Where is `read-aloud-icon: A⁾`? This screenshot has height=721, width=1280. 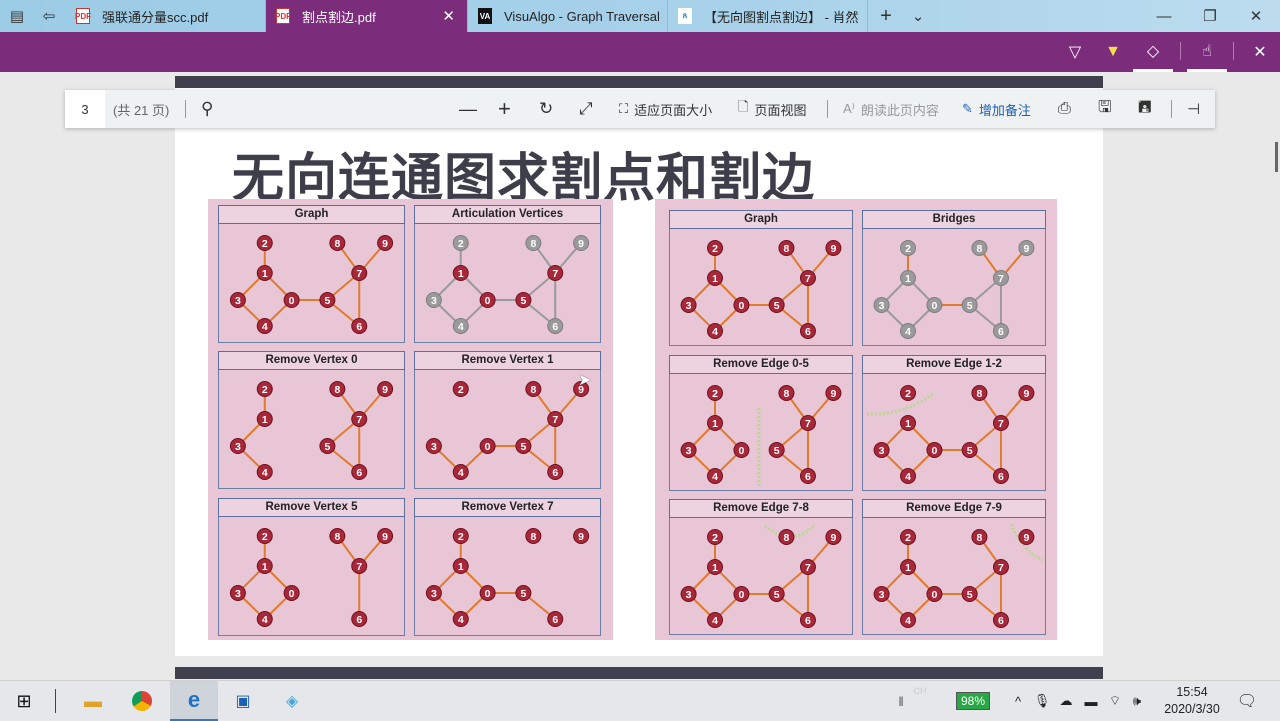
read-aloud-icon: A⁾ is located at coordinates (849, 108).